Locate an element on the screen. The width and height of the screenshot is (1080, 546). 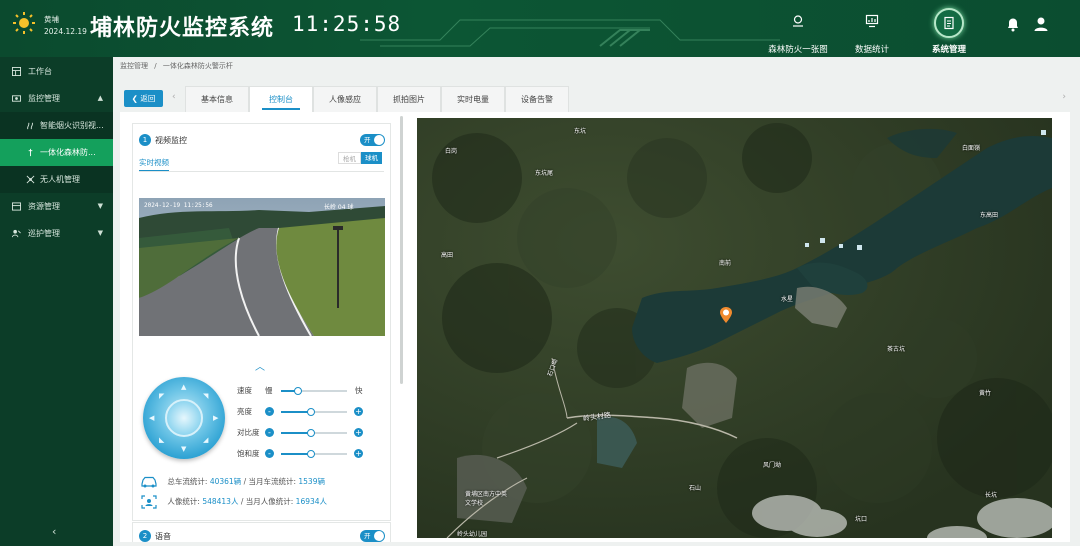
tab-scroll-right-icon: › is located at coordinates (1064, 97).